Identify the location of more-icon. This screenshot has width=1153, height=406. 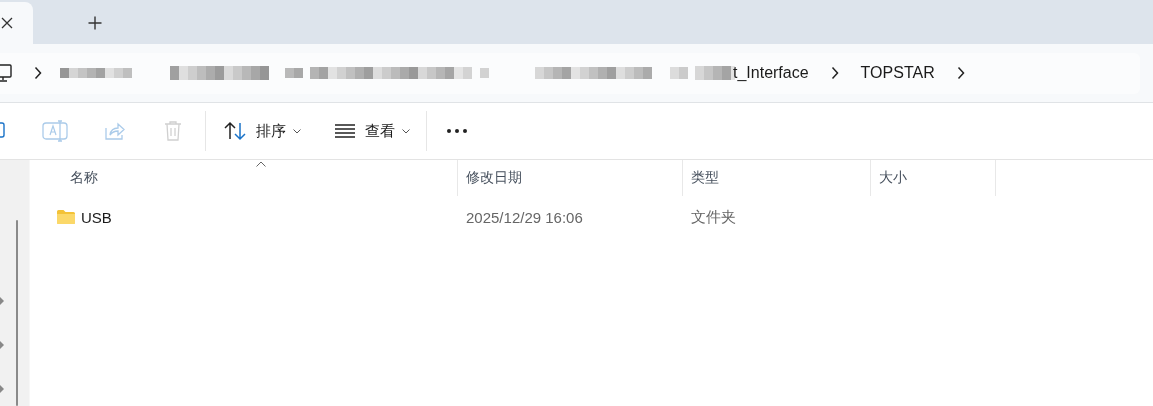
(457, 131).